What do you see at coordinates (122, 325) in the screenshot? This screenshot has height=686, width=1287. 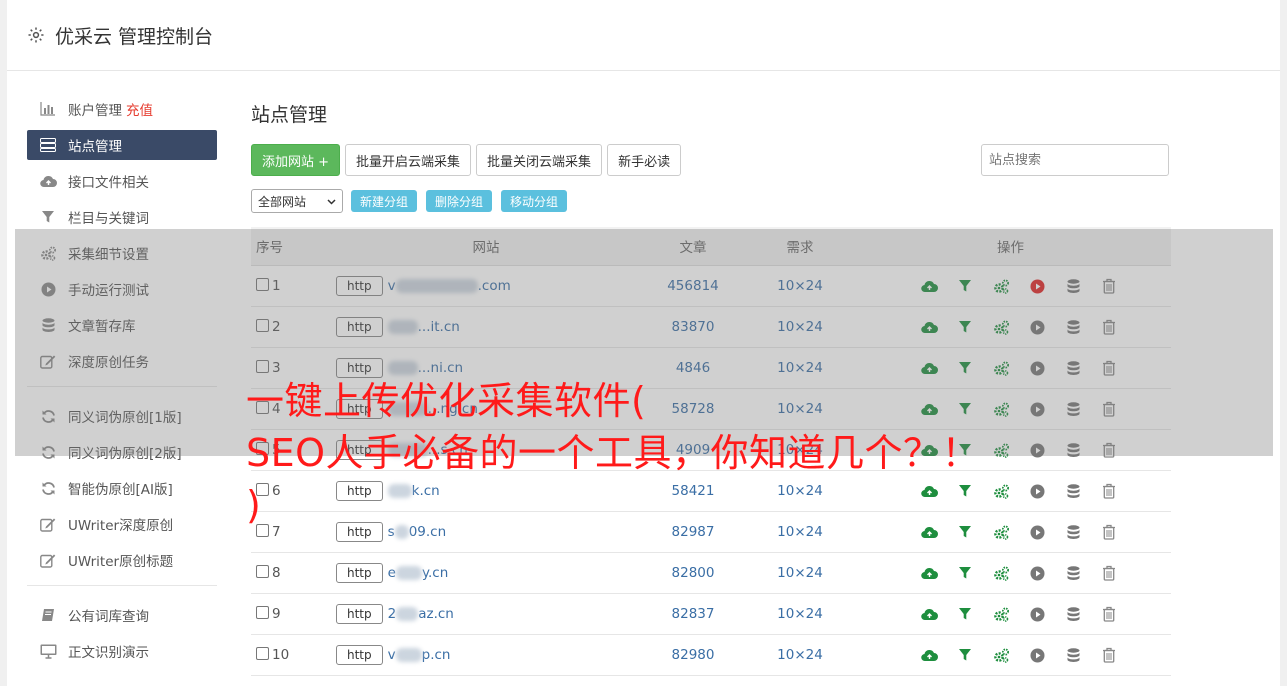 I see `sidebar-item: 文章暂存库` at bounding box center [122, 325].